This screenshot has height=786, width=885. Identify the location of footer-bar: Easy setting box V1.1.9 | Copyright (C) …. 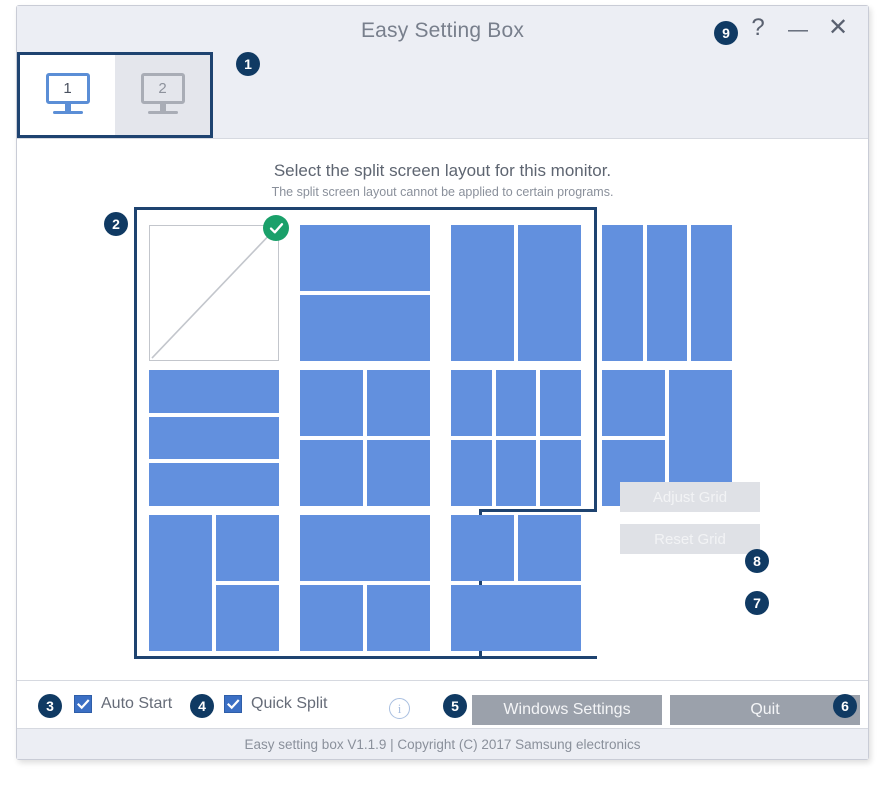
(442, 743).